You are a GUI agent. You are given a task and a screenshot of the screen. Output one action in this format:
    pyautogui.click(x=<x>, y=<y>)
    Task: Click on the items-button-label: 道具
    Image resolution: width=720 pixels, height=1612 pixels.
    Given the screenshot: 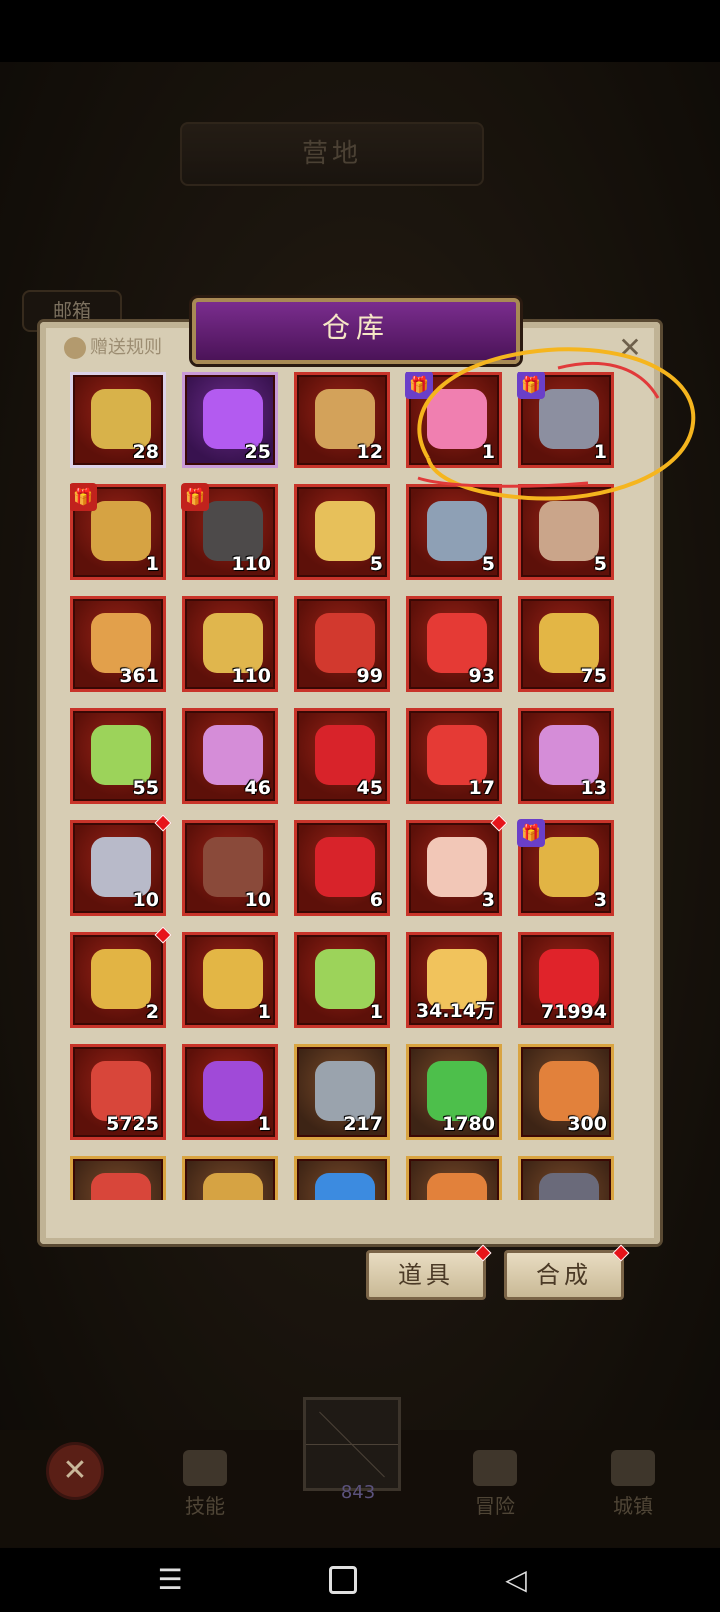 What is the action you would take?
    pyautogui.click(x=426, y=1275)
    